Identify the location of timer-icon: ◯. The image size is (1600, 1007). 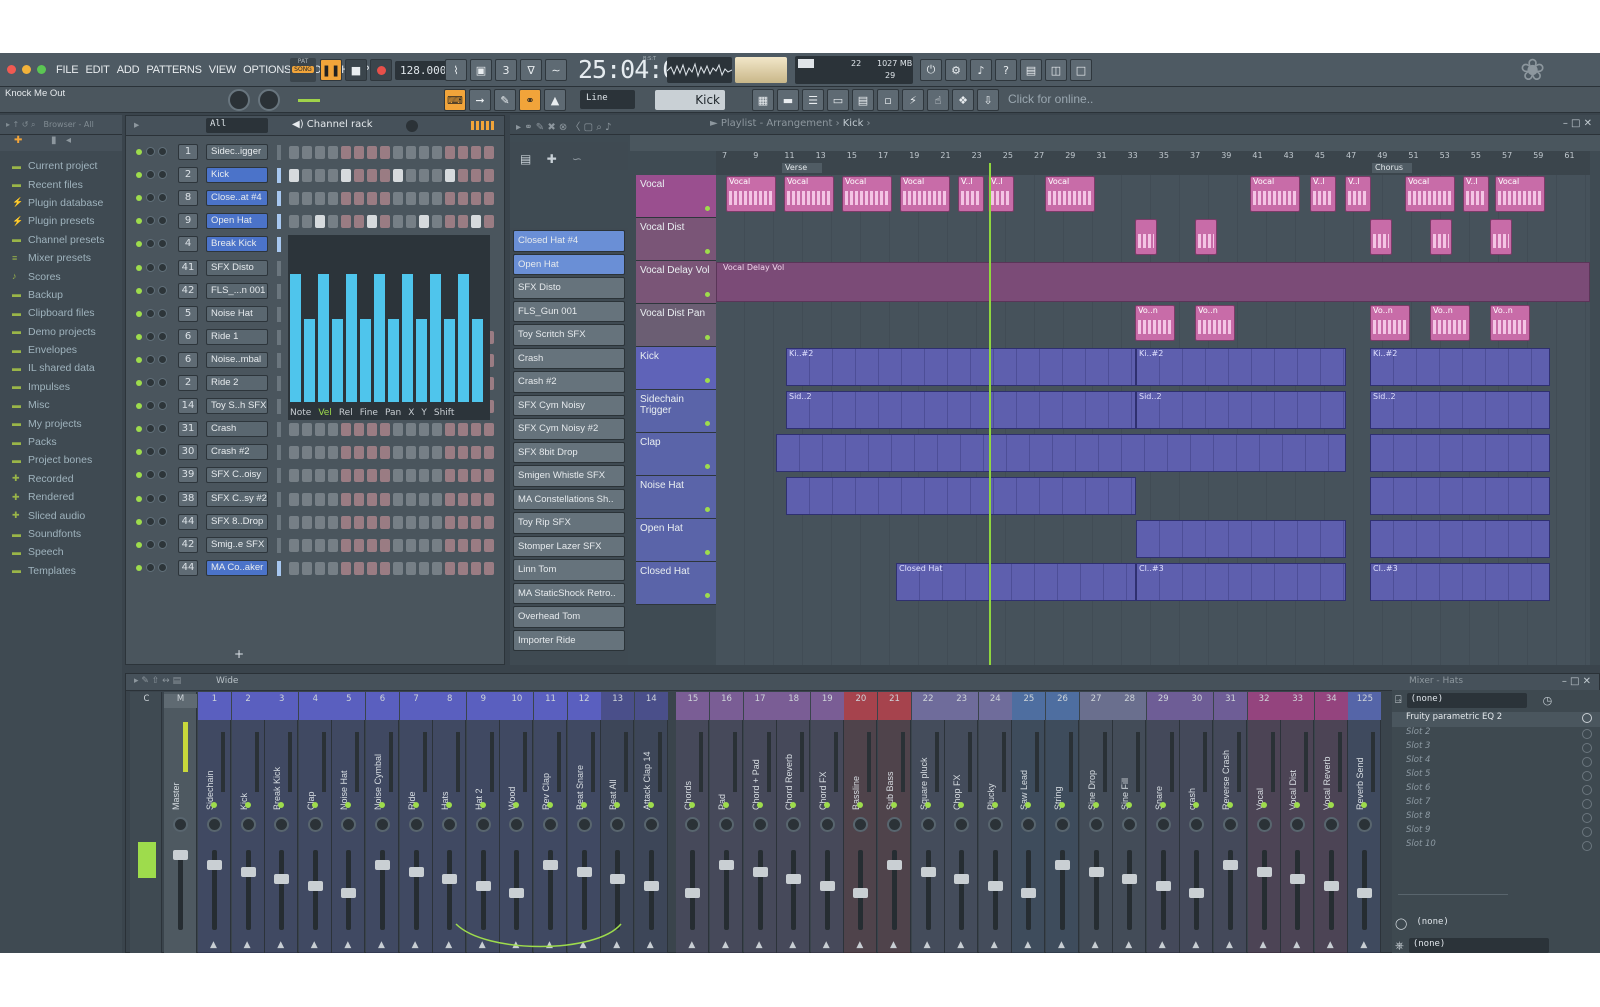
(1401, 923).